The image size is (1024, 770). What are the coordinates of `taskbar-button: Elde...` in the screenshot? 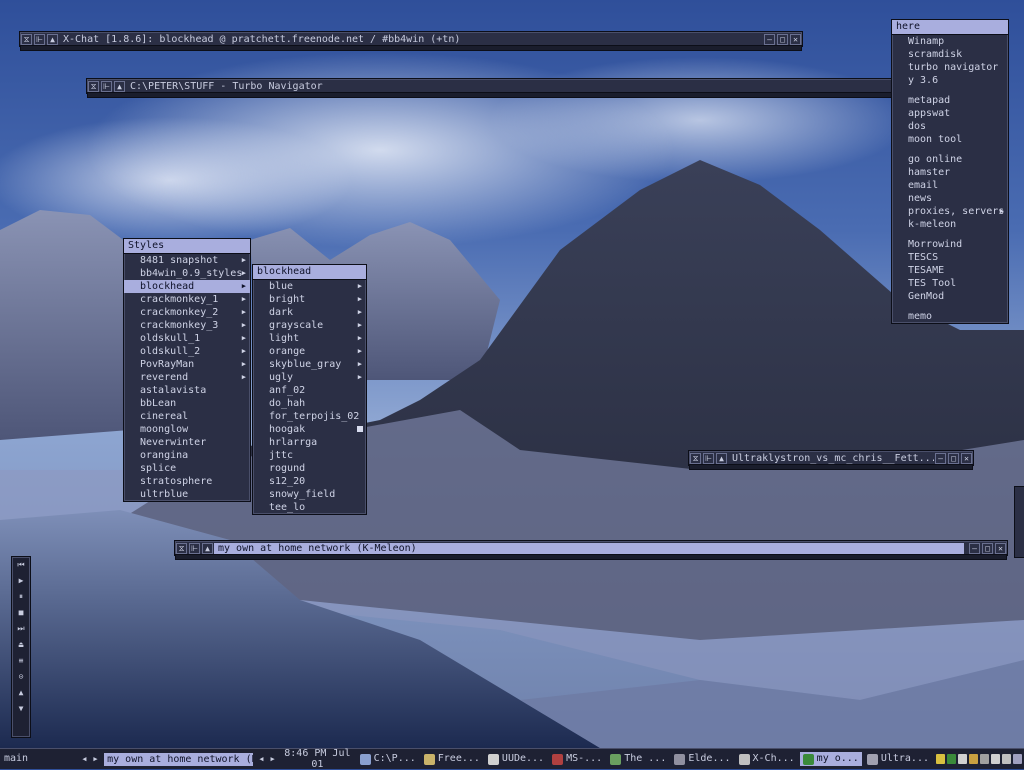 It's located at (702, 759).